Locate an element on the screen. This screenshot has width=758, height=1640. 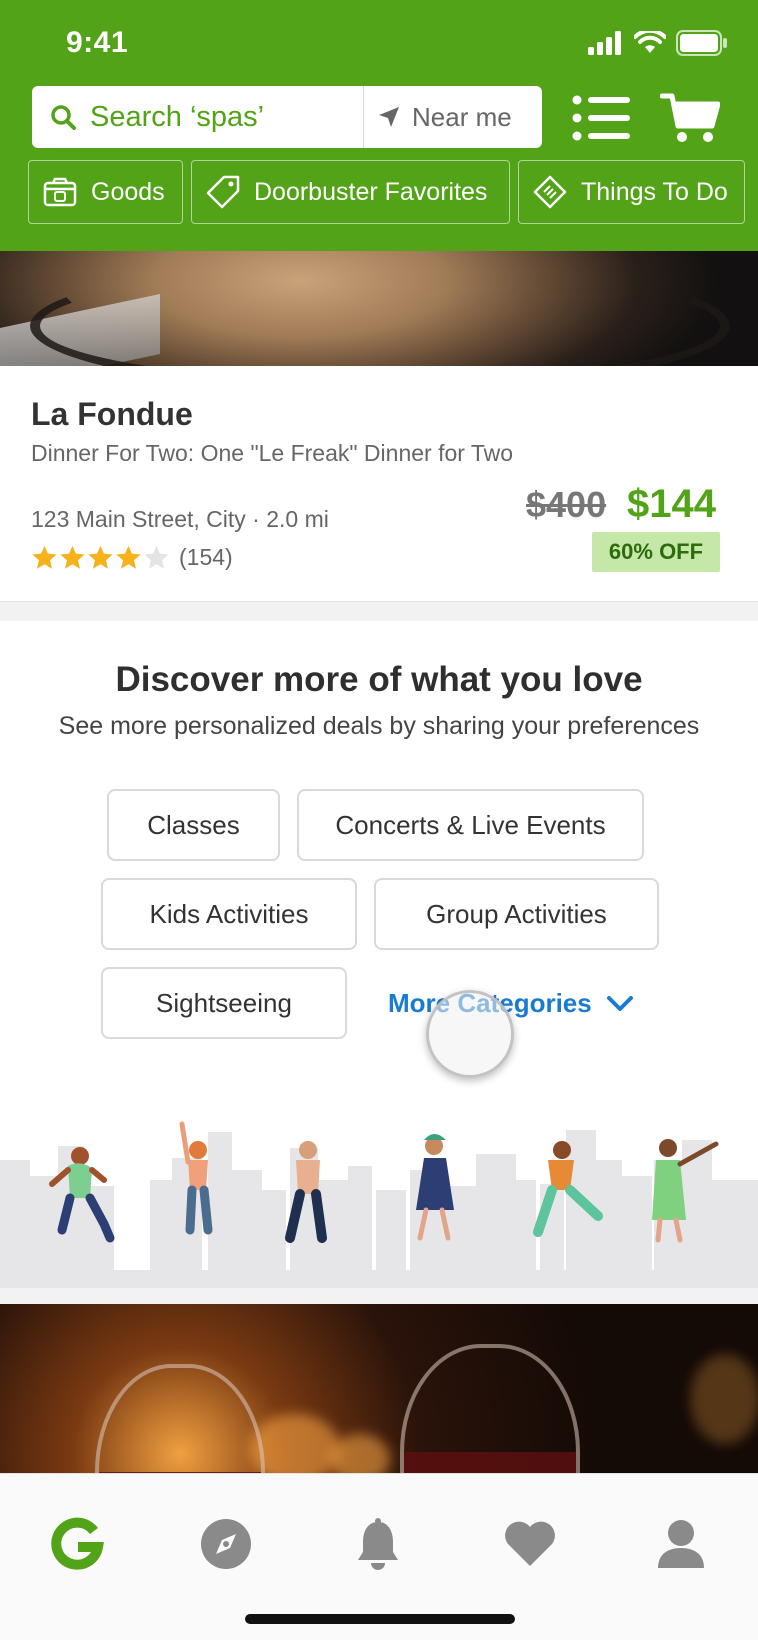
search-placeholder: Search ‘spas’ is located at coordinates (177, 116).